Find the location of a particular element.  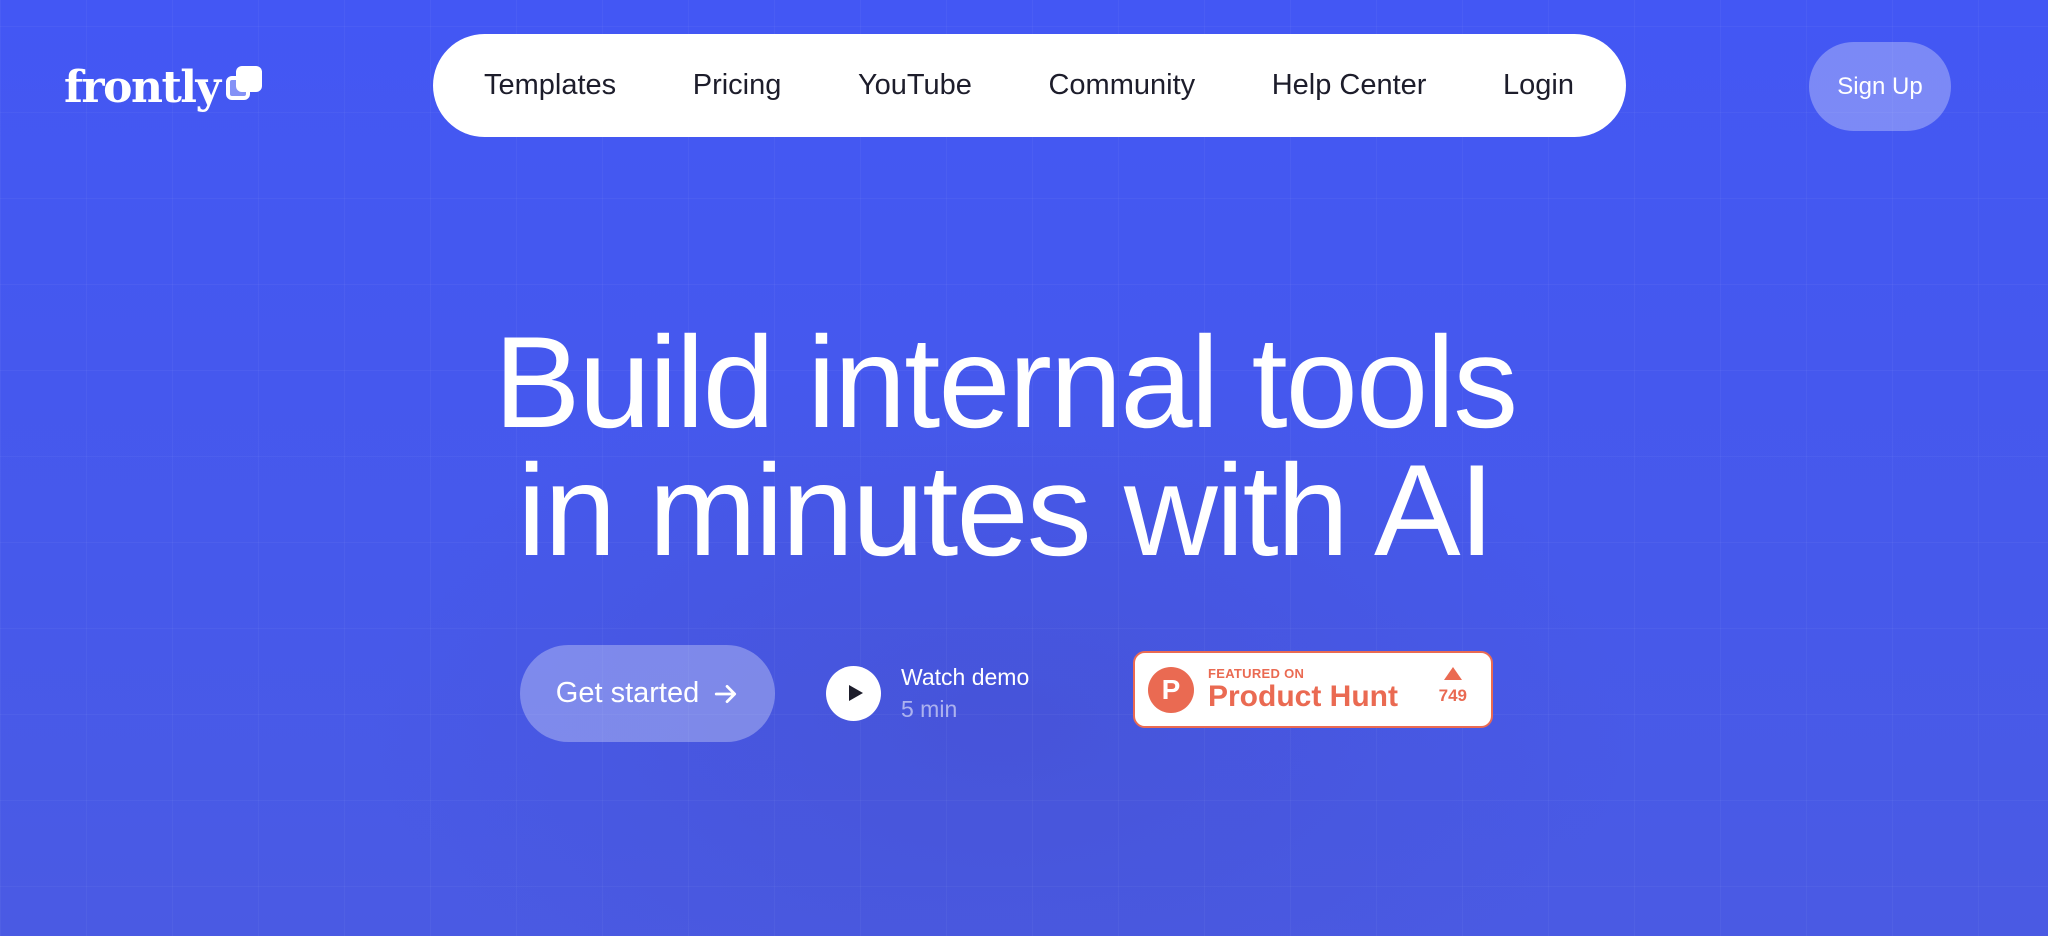

nav-item-youtube: YouTube is located at coordinates (915, 85).